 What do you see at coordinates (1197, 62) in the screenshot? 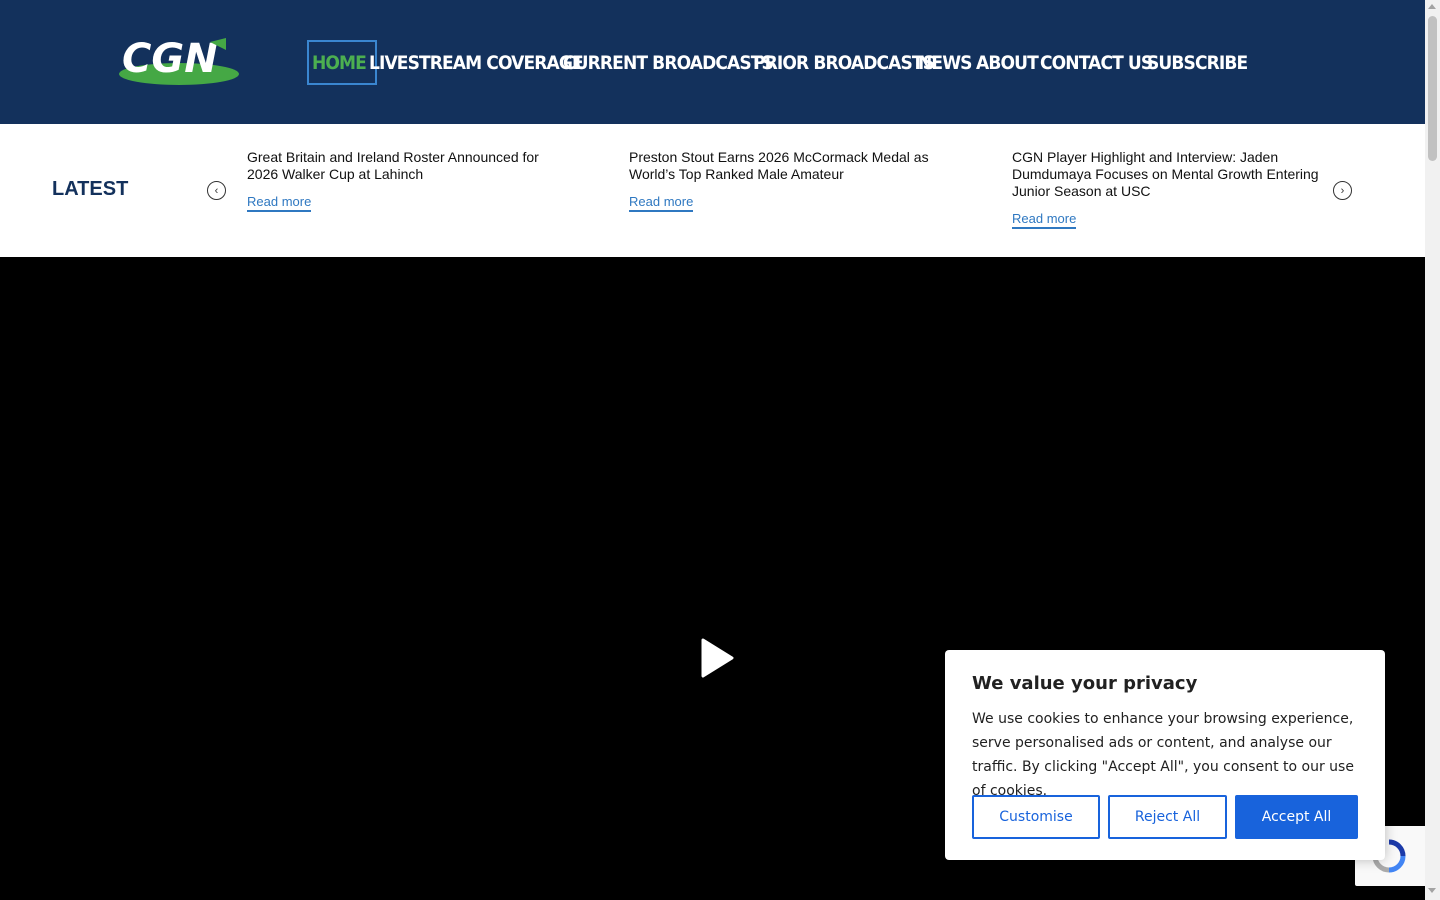
I see `nav-subscribe-label: SUBSCRIBE` at bounding box center [1197, 62].